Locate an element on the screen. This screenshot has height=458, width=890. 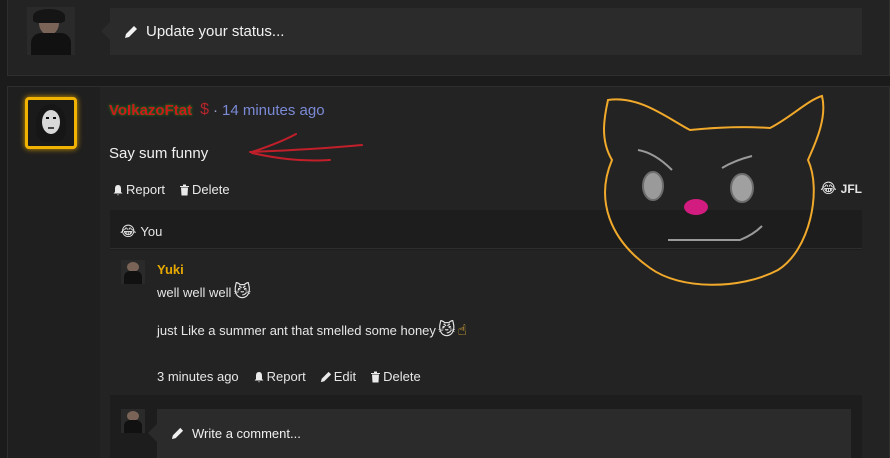
delete-button: Delete is located at coordinates (204, 189).